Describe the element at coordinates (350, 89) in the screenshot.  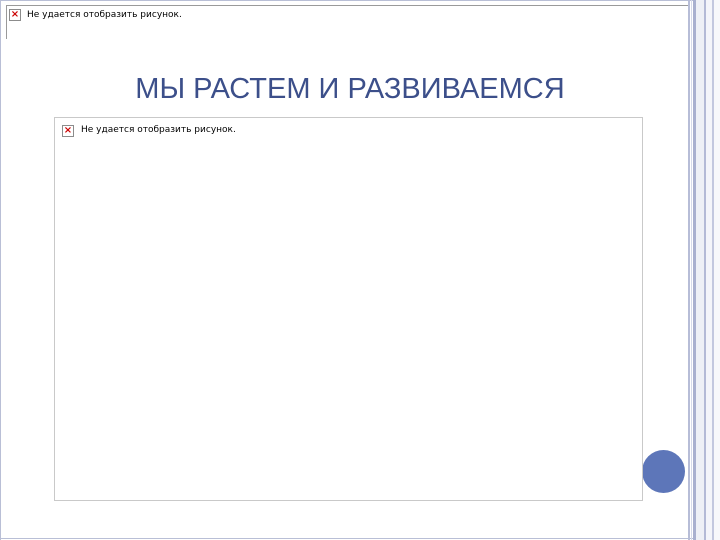
I see `slide-title: МЫ РАСТЕМ И РАЗВИВАЕМСЯ` at that location.